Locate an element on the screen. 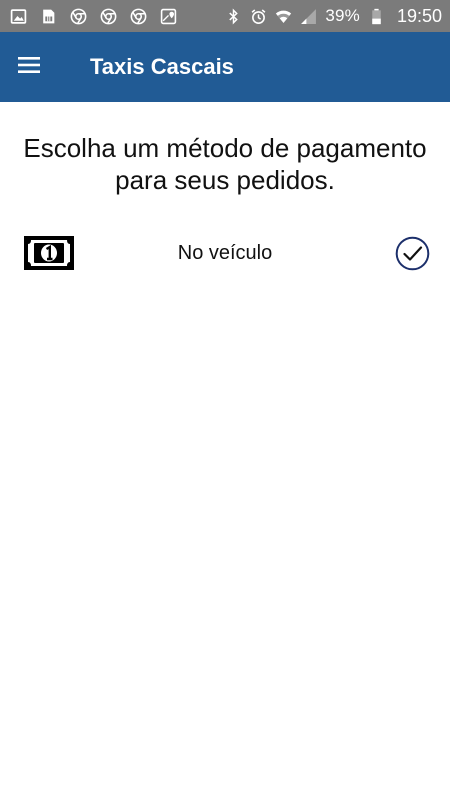  app-title: Taxis Cascais is located at coordinates (162, 66).